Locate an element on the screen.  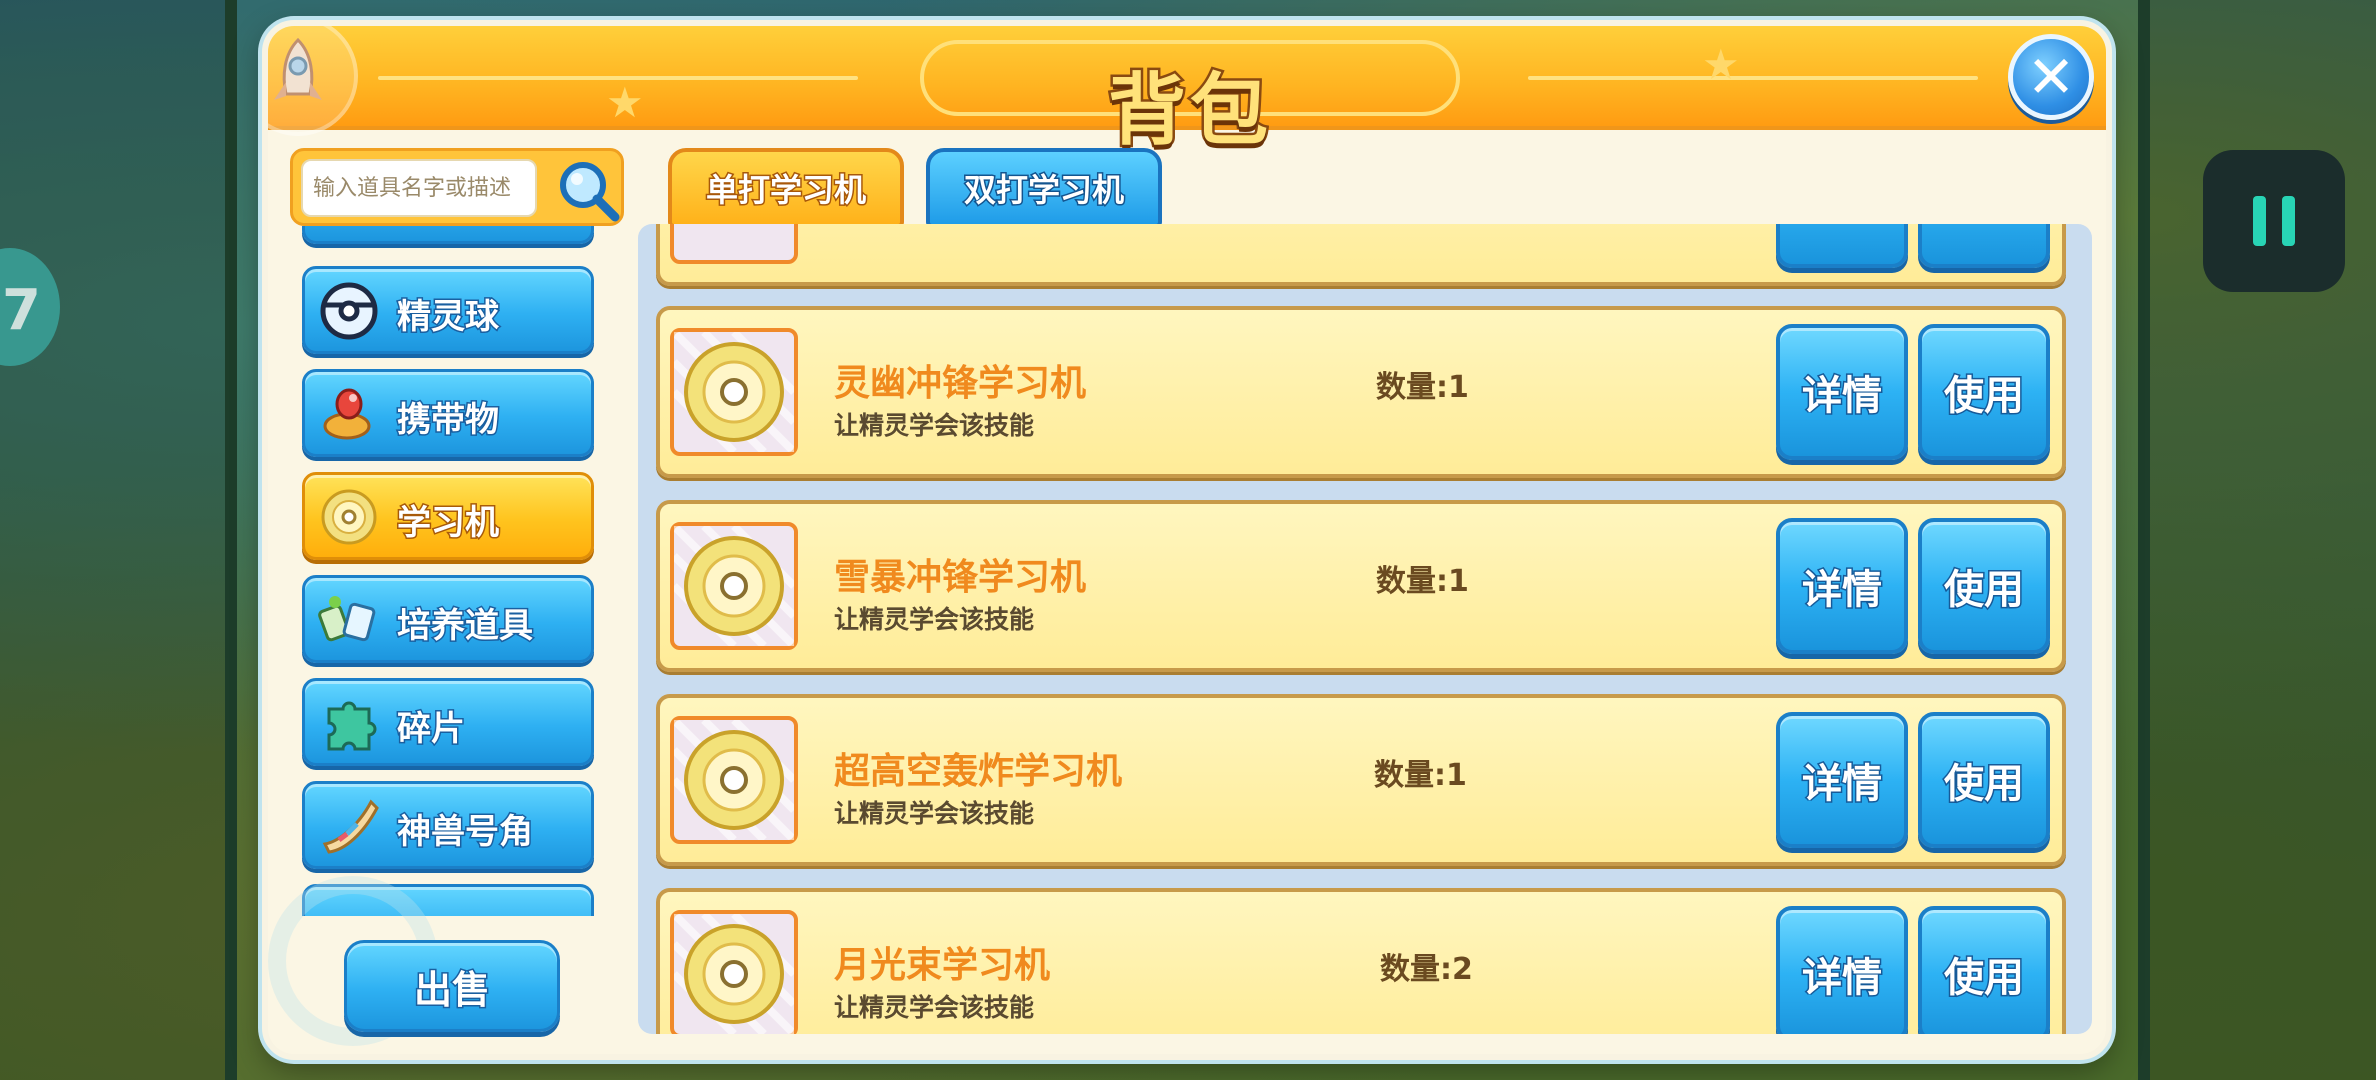
category-sidebar: 精灵球 携带物 学习机 培养道具 碎片 神兽号角 is located at coordinates (448, 571).